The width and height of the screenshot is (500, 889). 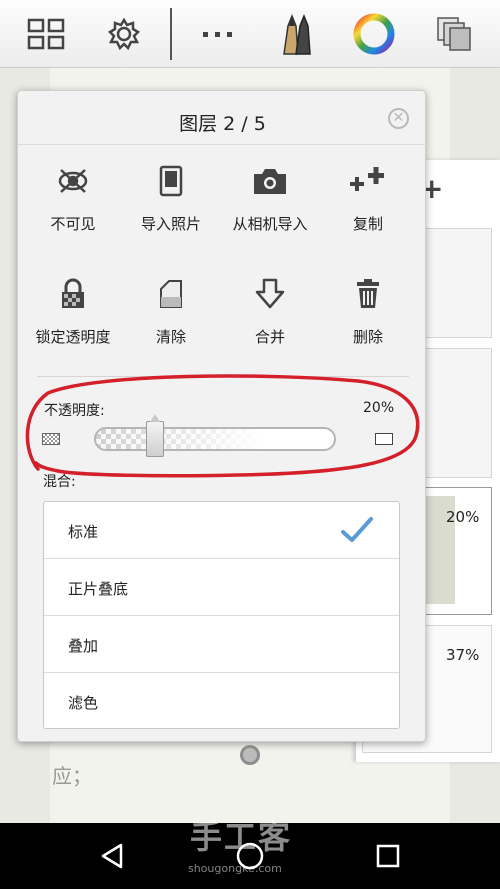 I want to click on blend-label: 混合:, so click(x=59, y=482).